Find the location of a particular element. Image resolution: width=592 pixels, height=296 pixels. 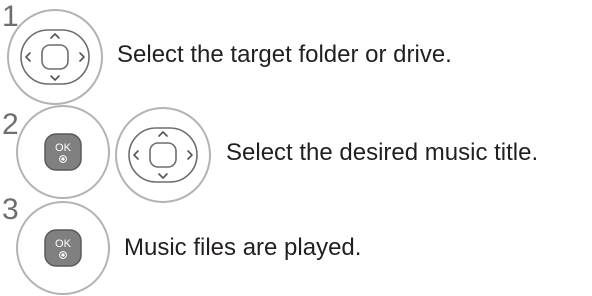

step-2-instruction: Select the desired music title. is located at coordinates (382, 152).